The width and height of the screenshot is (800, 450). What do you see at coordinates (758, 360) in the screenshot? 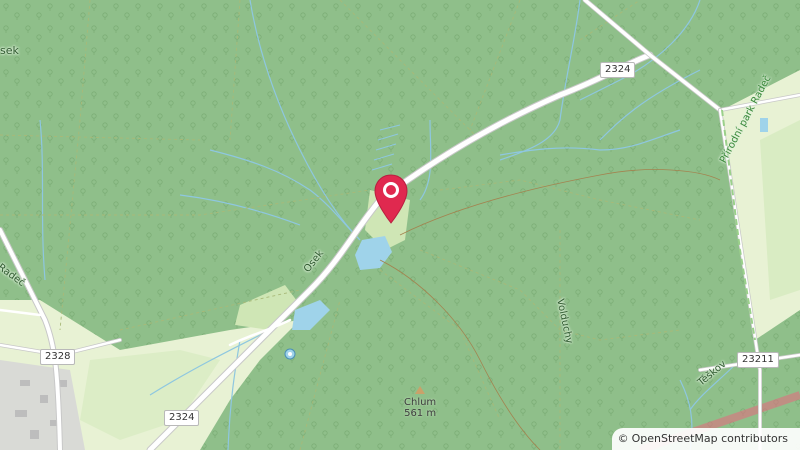
I see `road-shield-23211: 23211` at bounding box center [758, 360].